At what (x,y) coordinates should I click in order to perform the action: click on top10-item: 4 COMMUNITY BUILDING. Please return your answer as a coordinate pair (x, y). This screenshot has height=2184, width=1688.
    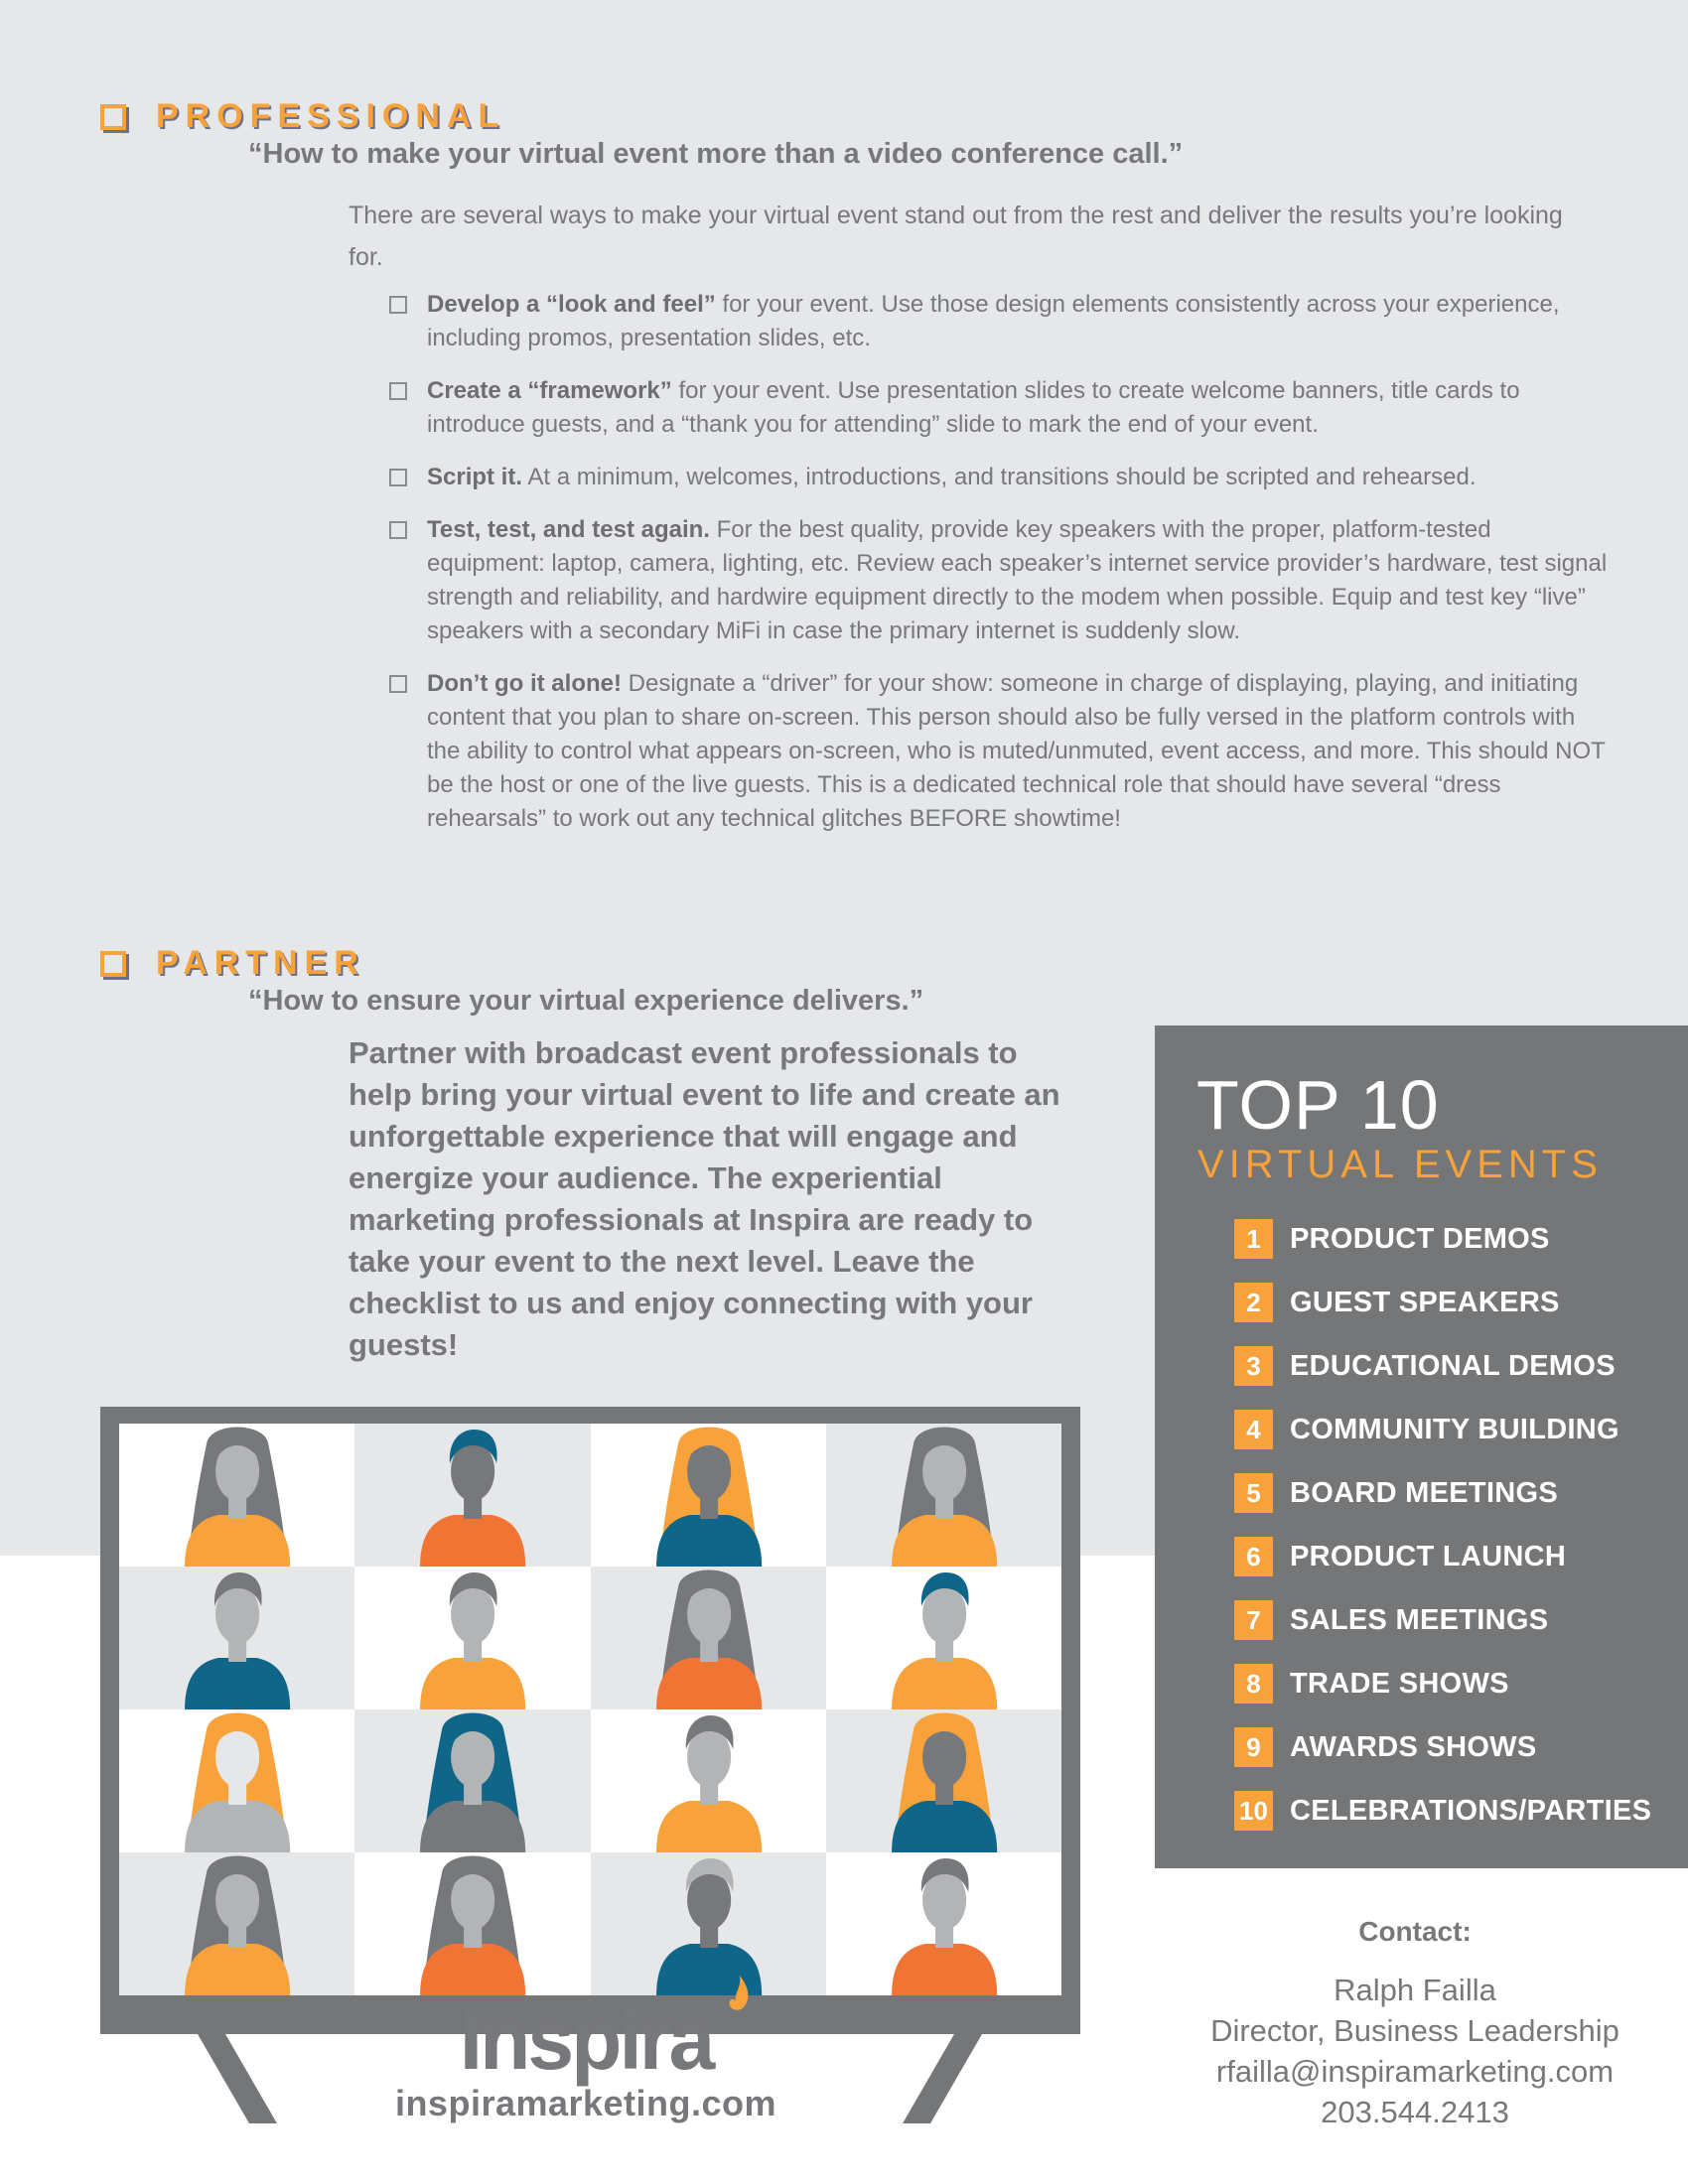
    Looking at the image, I should click on (1442, 1429).